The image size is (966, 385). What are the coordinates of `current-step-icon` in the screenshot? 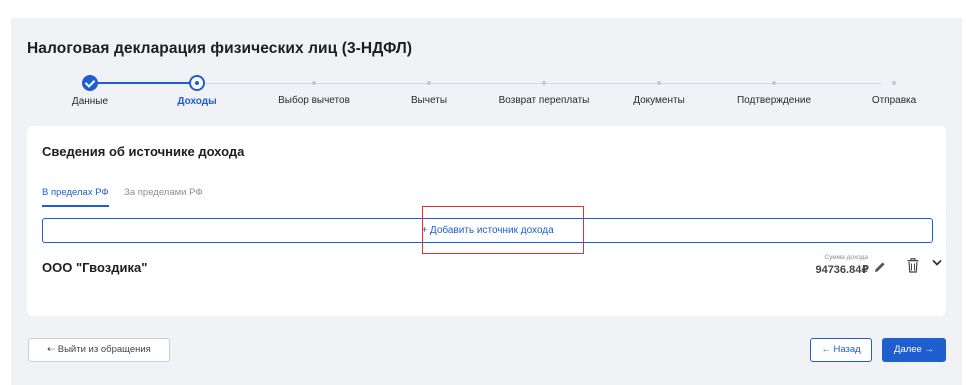 It's located at (197, 83).